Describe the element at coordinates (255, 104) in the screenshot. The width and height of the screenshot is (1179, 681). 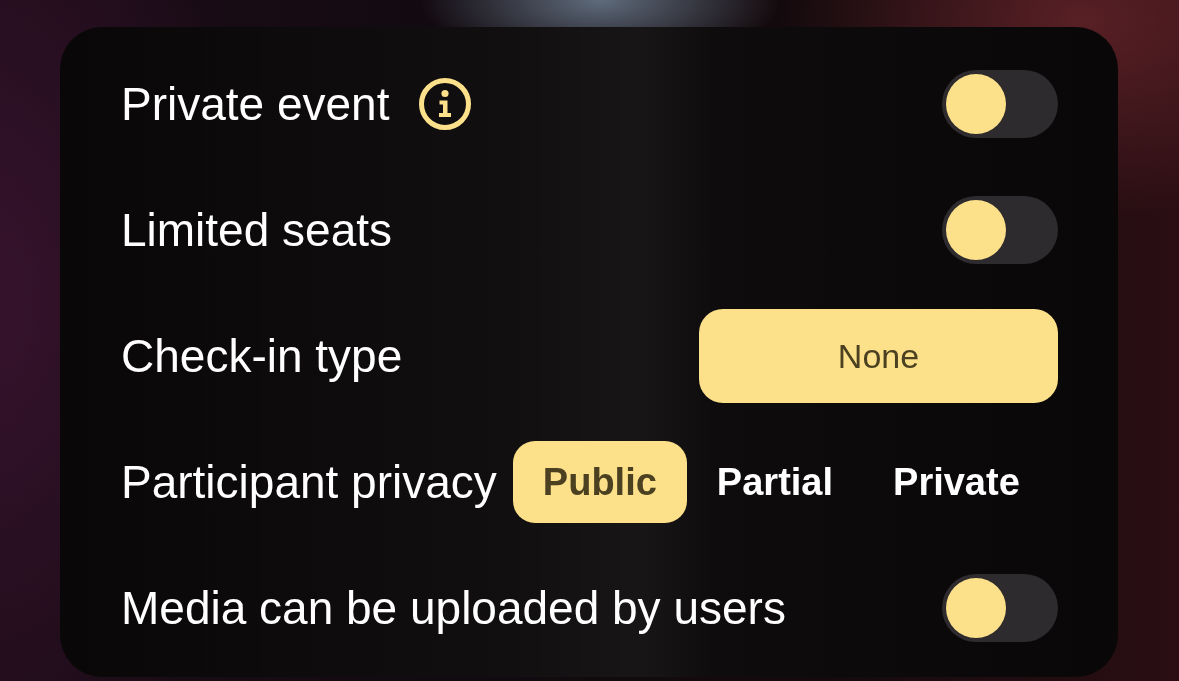
I see `setting-label: Private event` at that location.